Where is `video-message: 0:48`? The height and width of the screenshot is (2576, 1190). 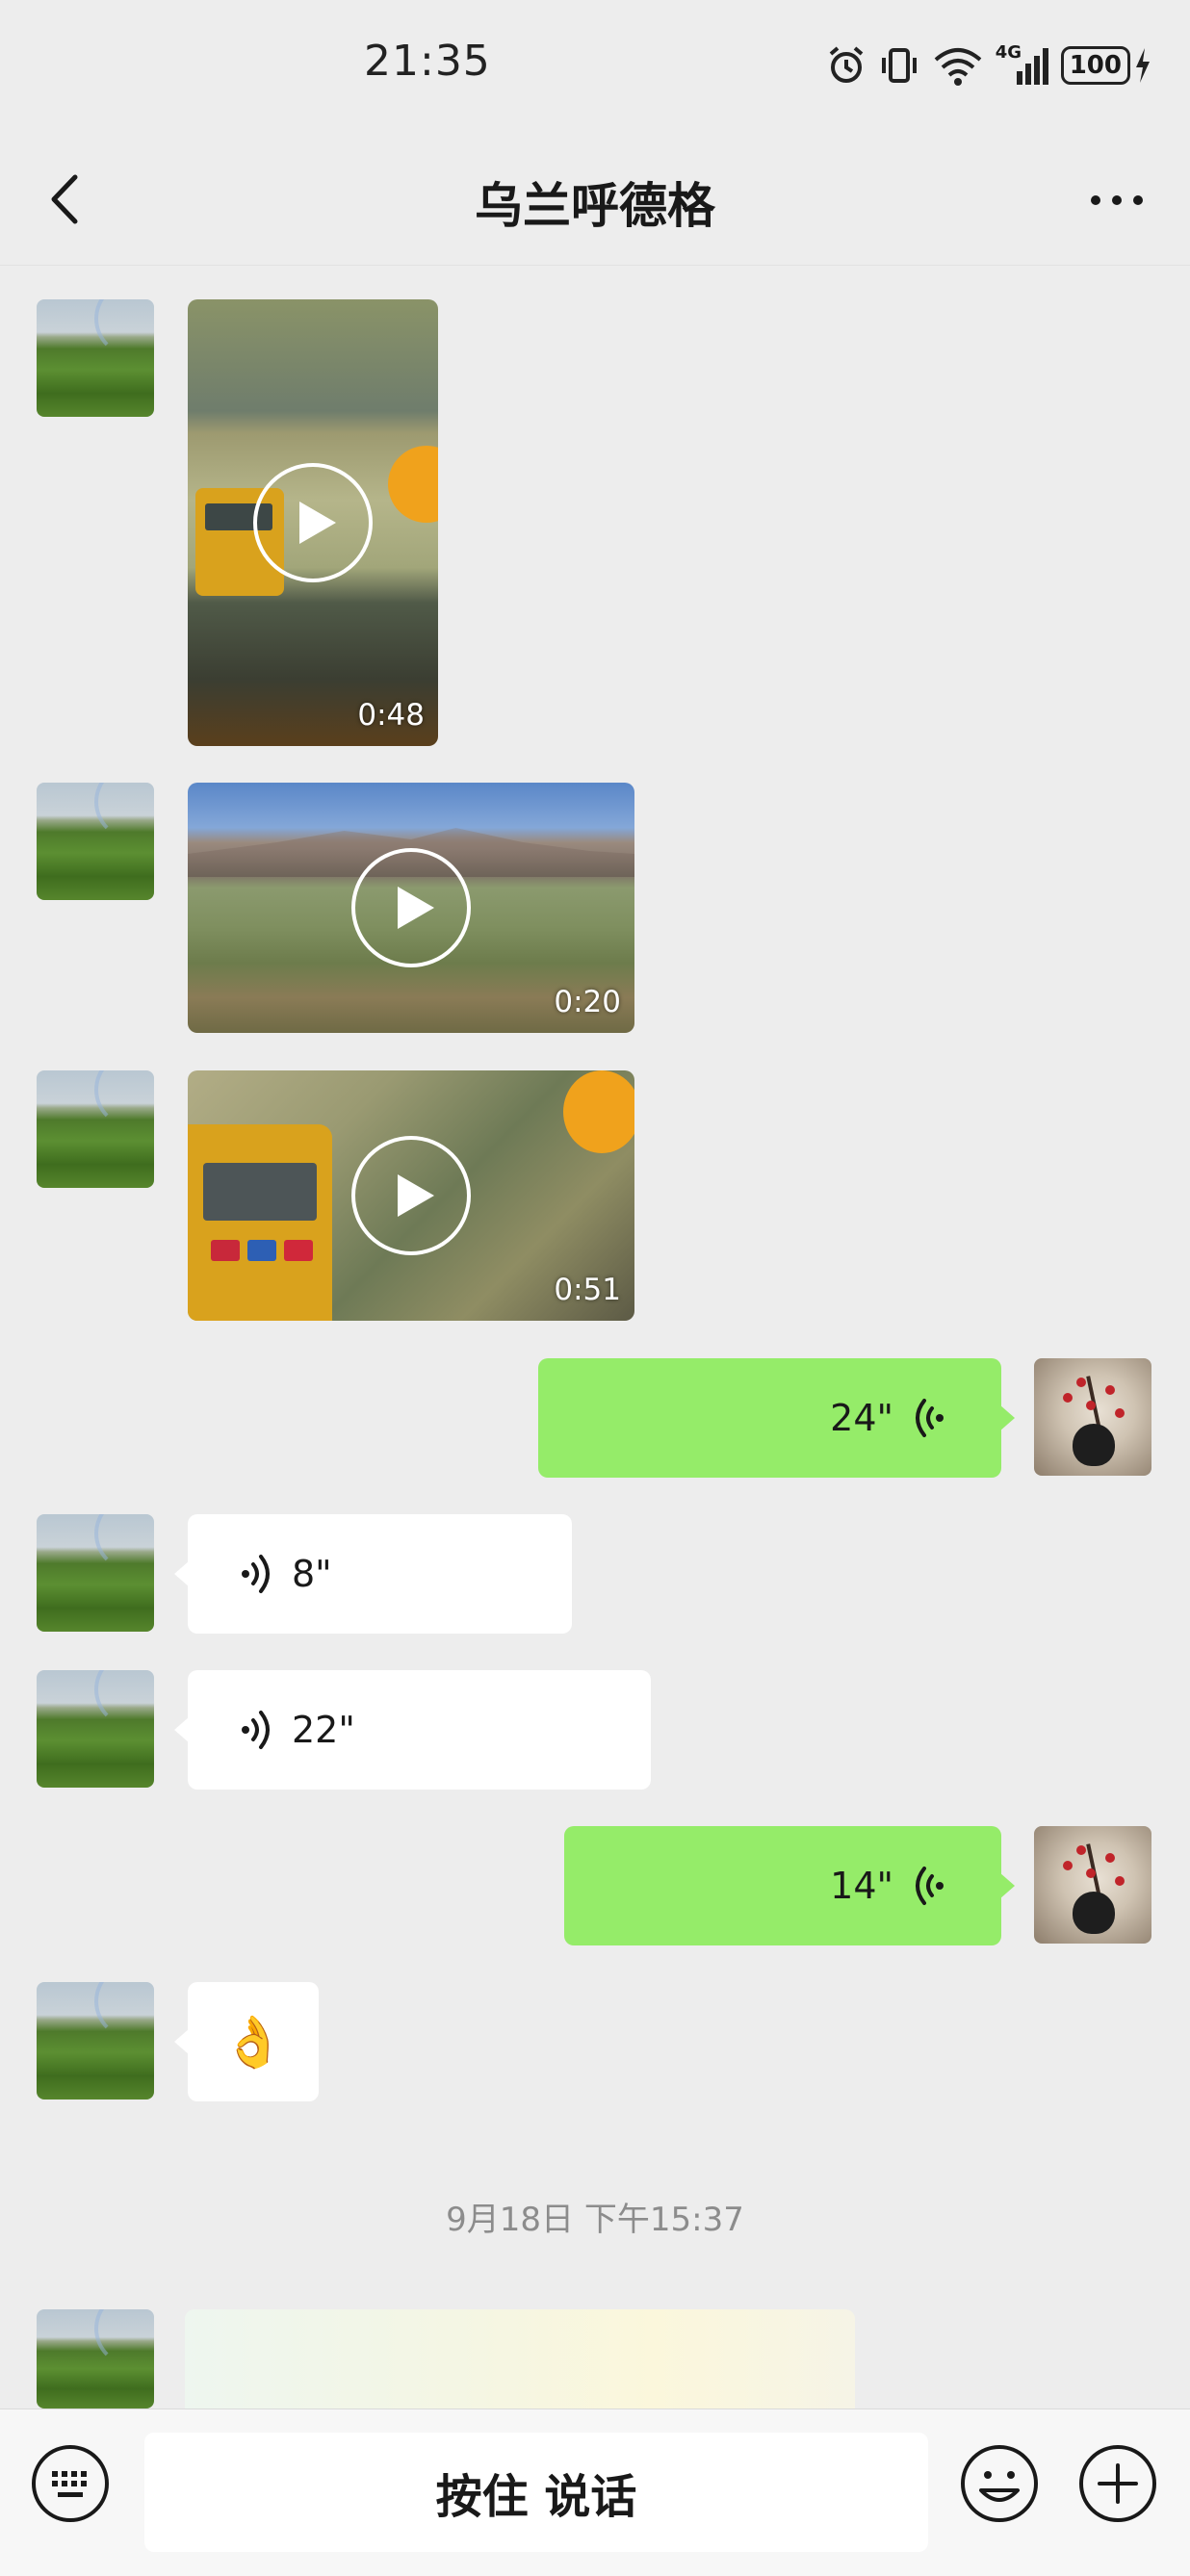
video-message: 0:48 is located at coordinates (313, 522).